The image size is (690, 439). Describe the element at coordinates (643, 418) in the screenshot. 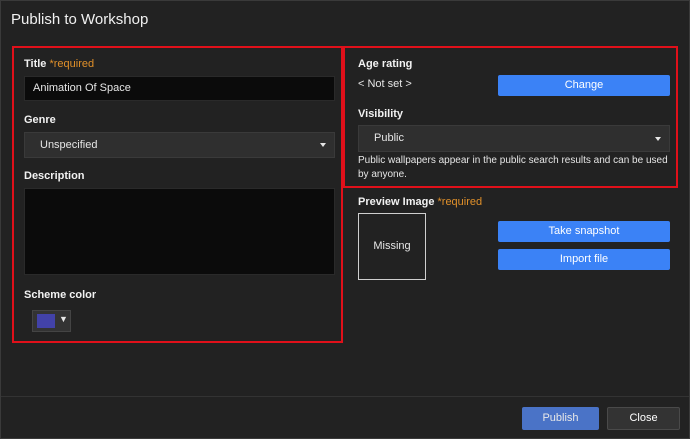

I see `close-button: Close` at that location.